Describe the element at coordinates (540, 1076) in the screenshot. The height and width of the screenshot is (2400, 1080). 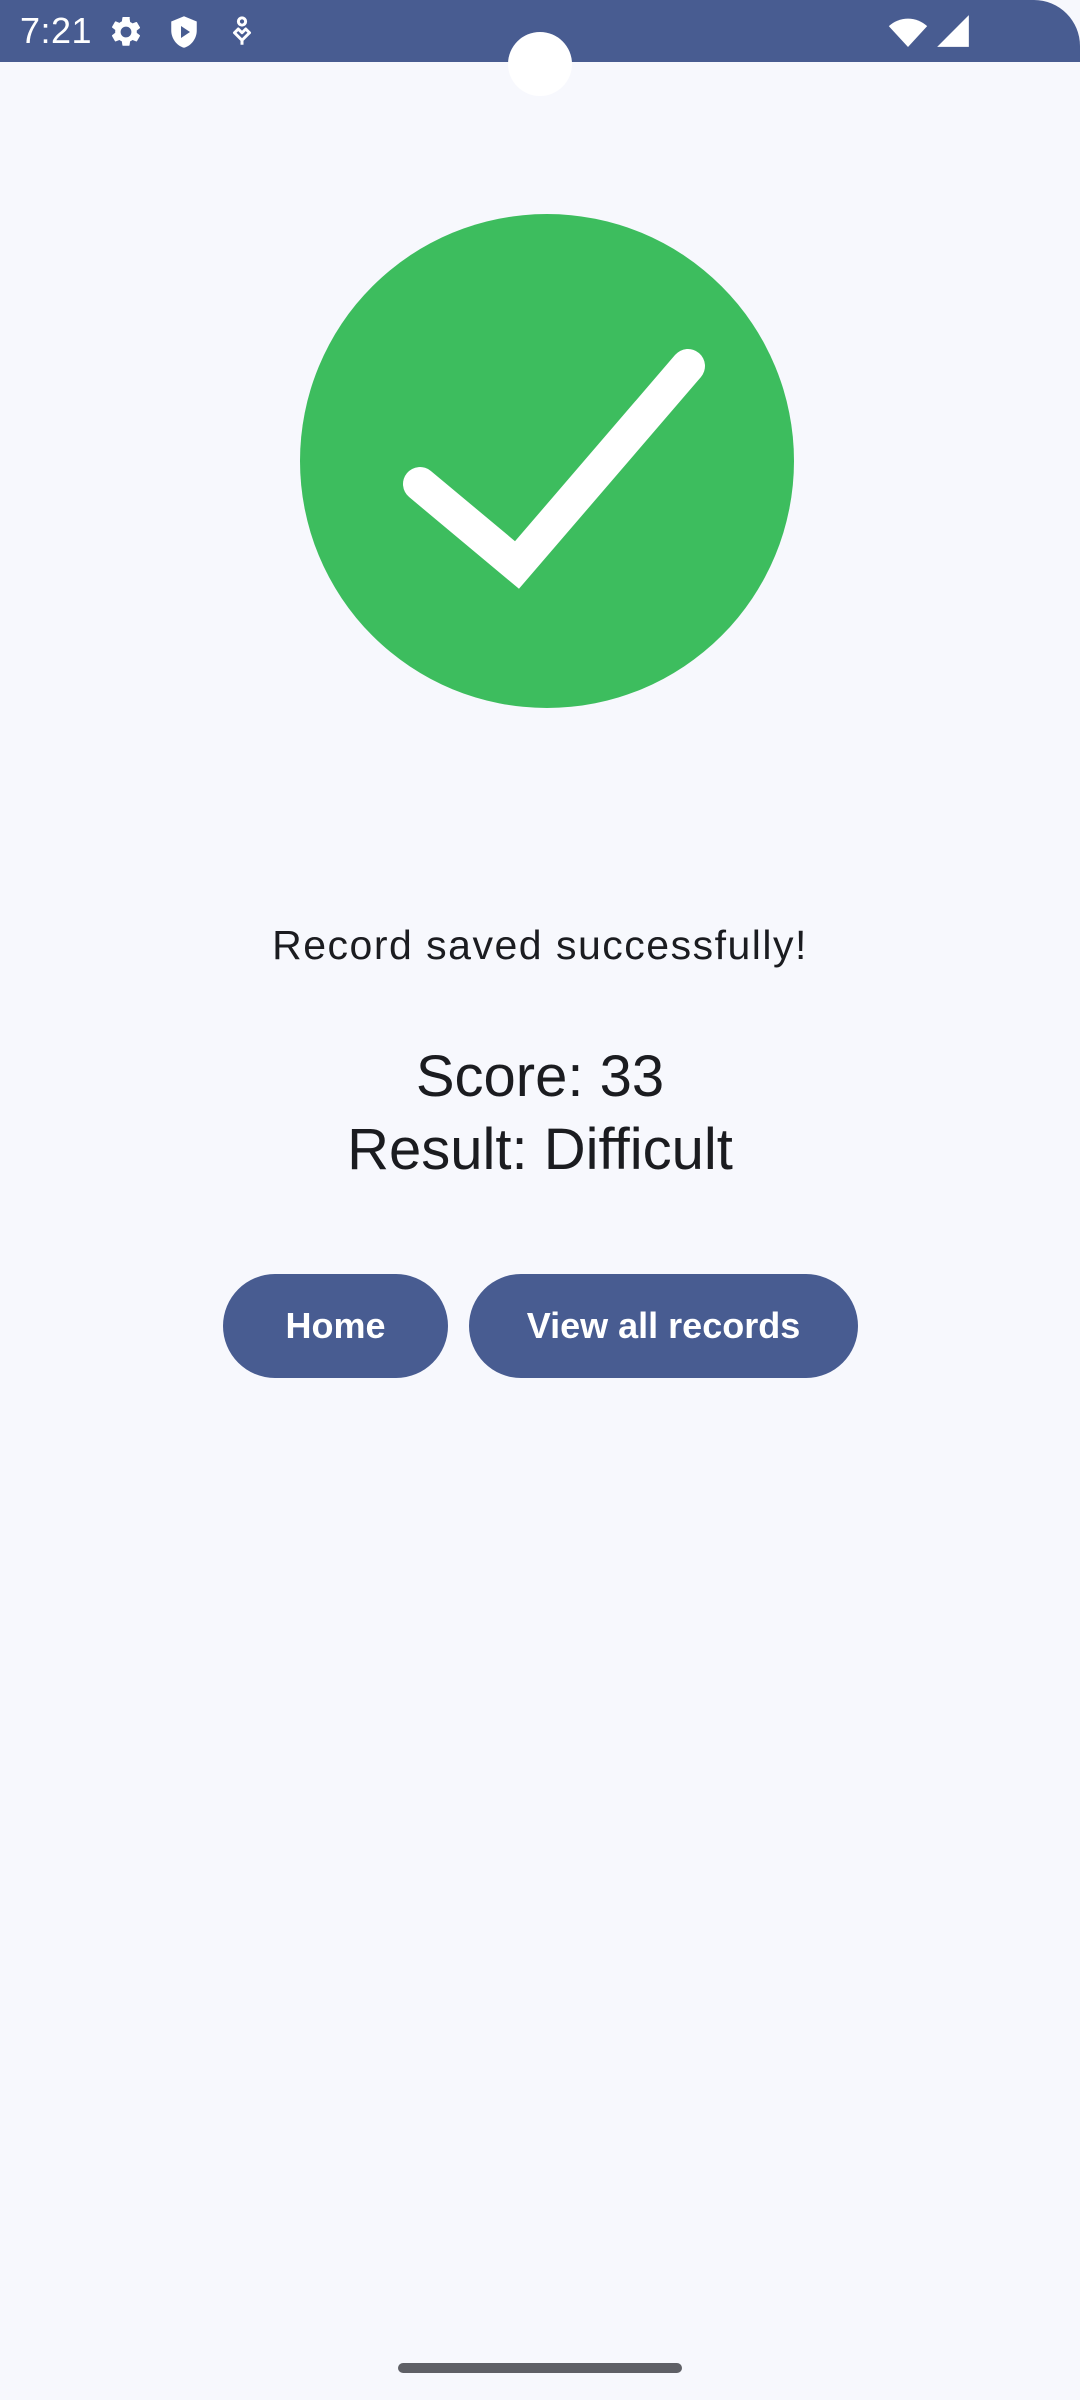
I see `score-text: Score: 33` at that location.